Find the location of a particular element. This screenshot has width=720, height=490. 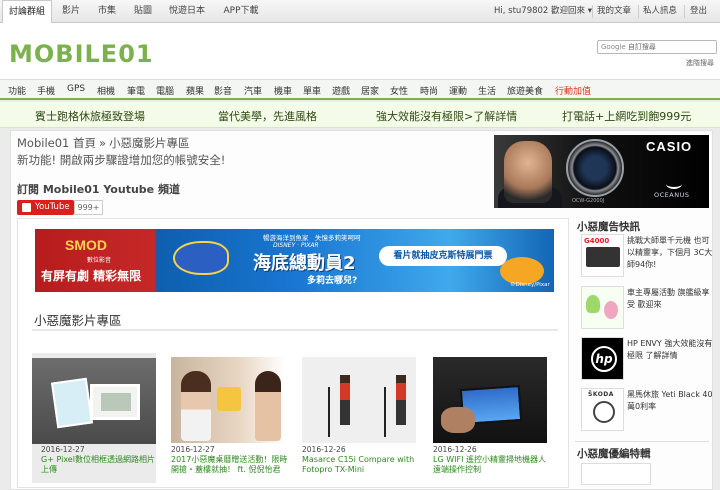

video-card: 2016-12-26 LG WIFI 遙控小精靈掃地機器人遠端操作控制 is located at coordinates (495, 418).